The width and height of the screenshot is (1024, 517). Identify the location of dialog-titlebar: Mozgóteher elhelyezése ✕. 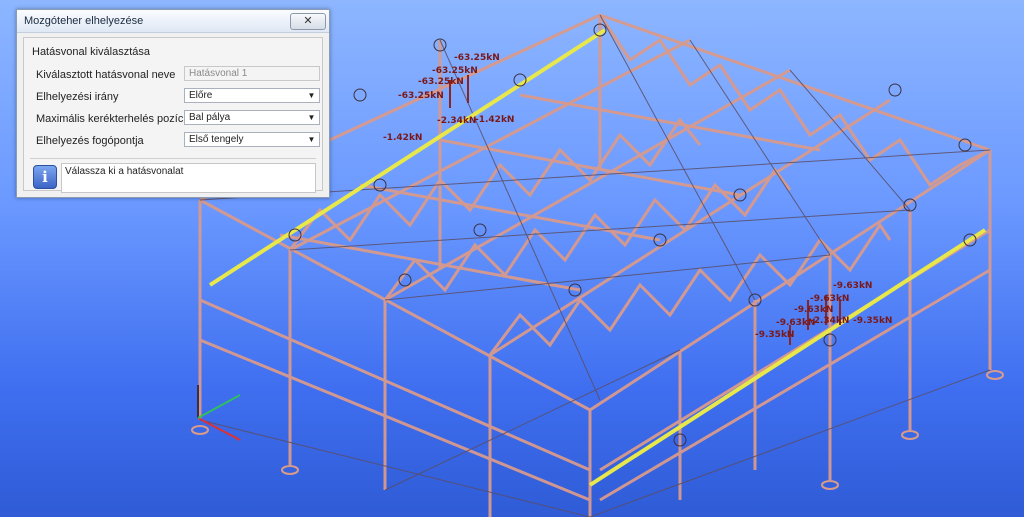
(173, 21).